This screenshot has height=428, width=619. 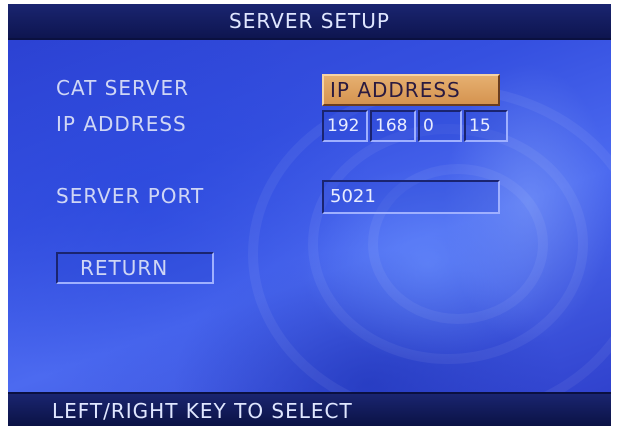 I want to click on server-port-field: 5021, so click(x=411, y=197).